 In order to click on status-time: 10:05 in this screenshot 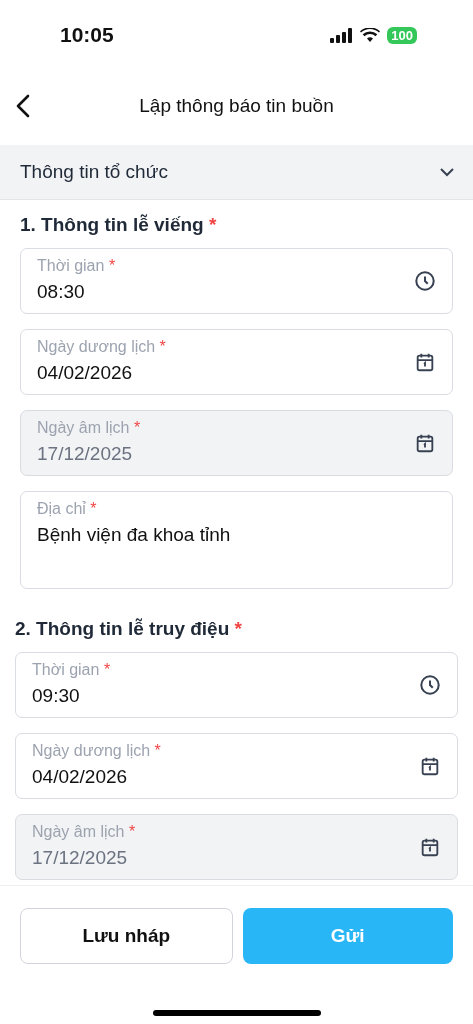, I will do `click(87, 35)`.